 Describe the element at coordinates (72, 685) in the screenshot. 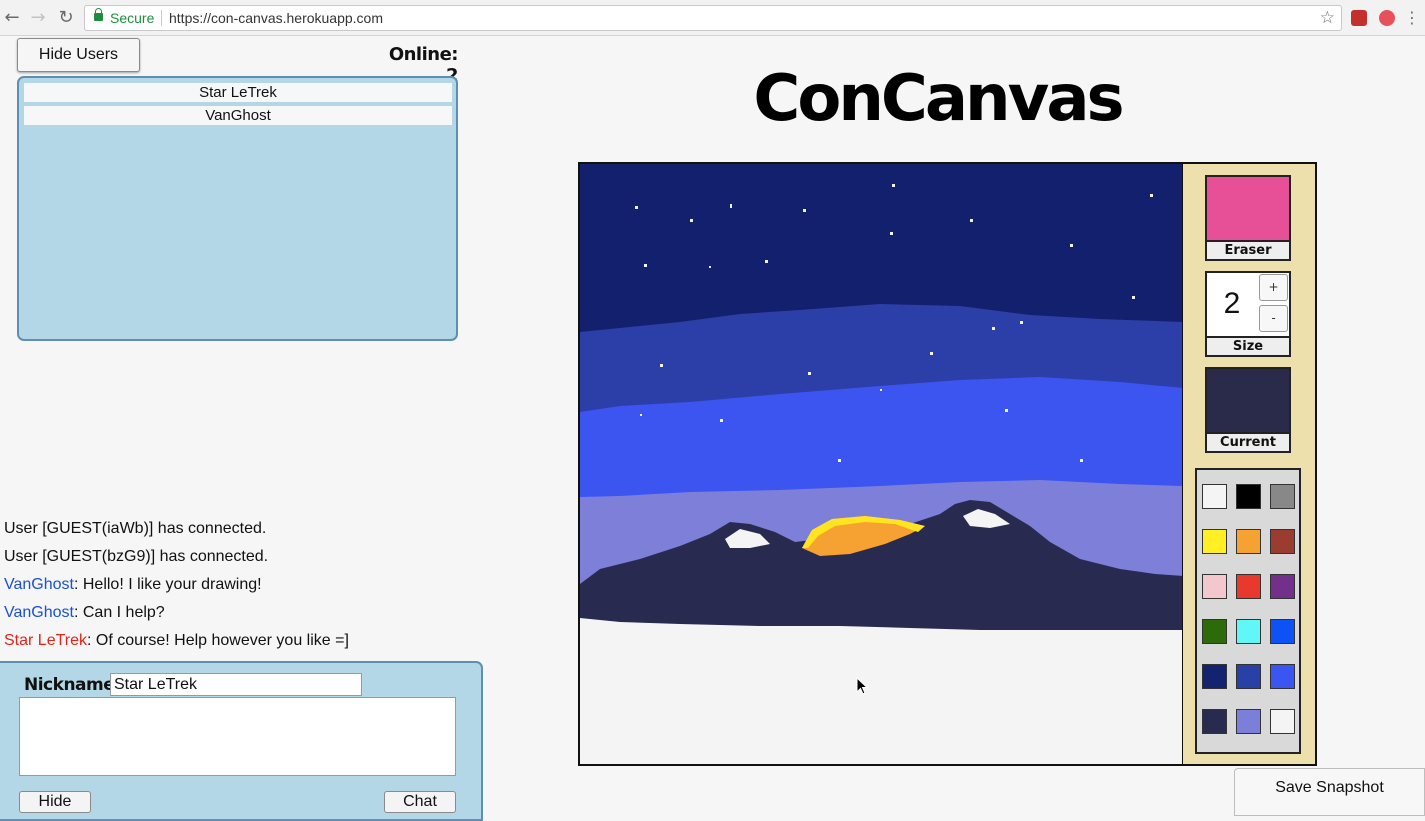

I see `nickname-label: Nickname:` at that location.